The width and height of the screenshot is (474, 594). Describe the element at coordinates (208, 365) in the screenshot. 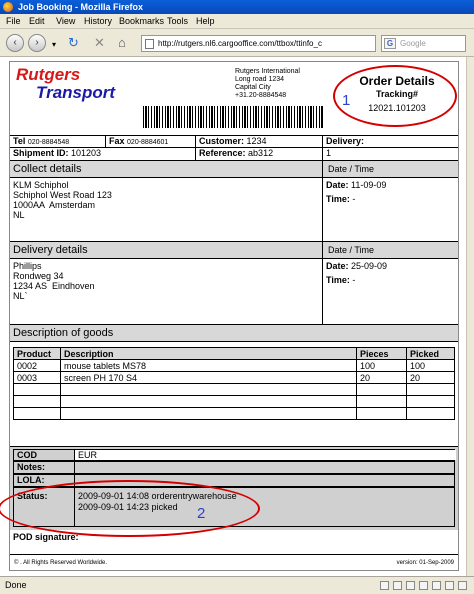

I see `cell-description: mouse tablets MS78` at that location.